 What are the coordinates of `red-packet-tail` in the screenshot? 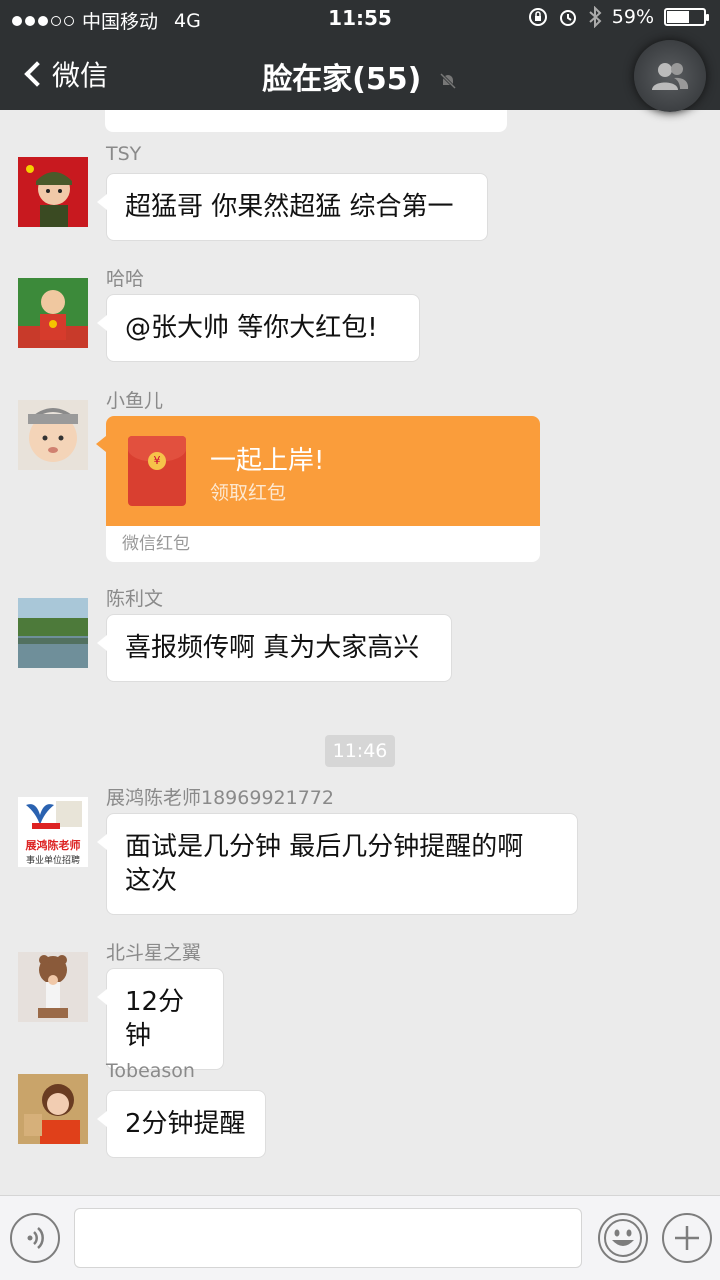 It's located at (101, 444).